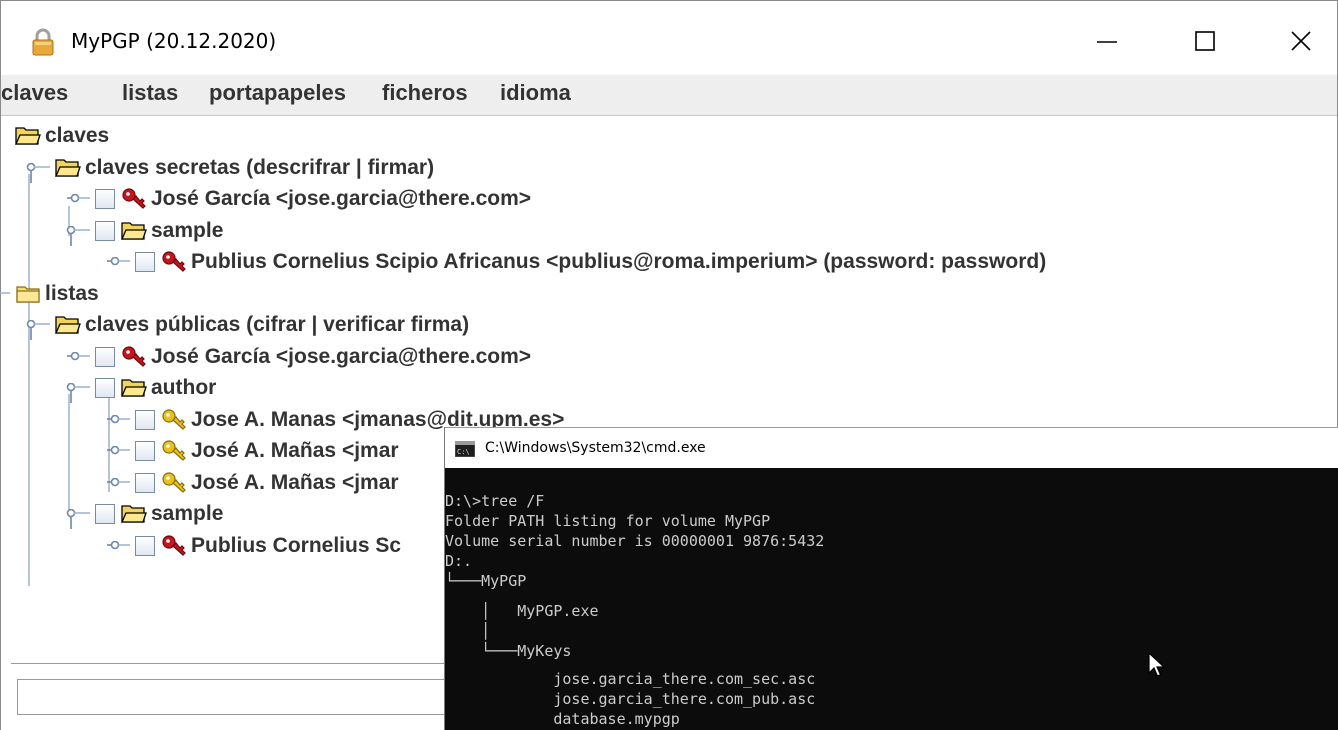 Image resolution: width=1338 pixels, height=730 pixels. I want to click on status-field, so click(232, 697).